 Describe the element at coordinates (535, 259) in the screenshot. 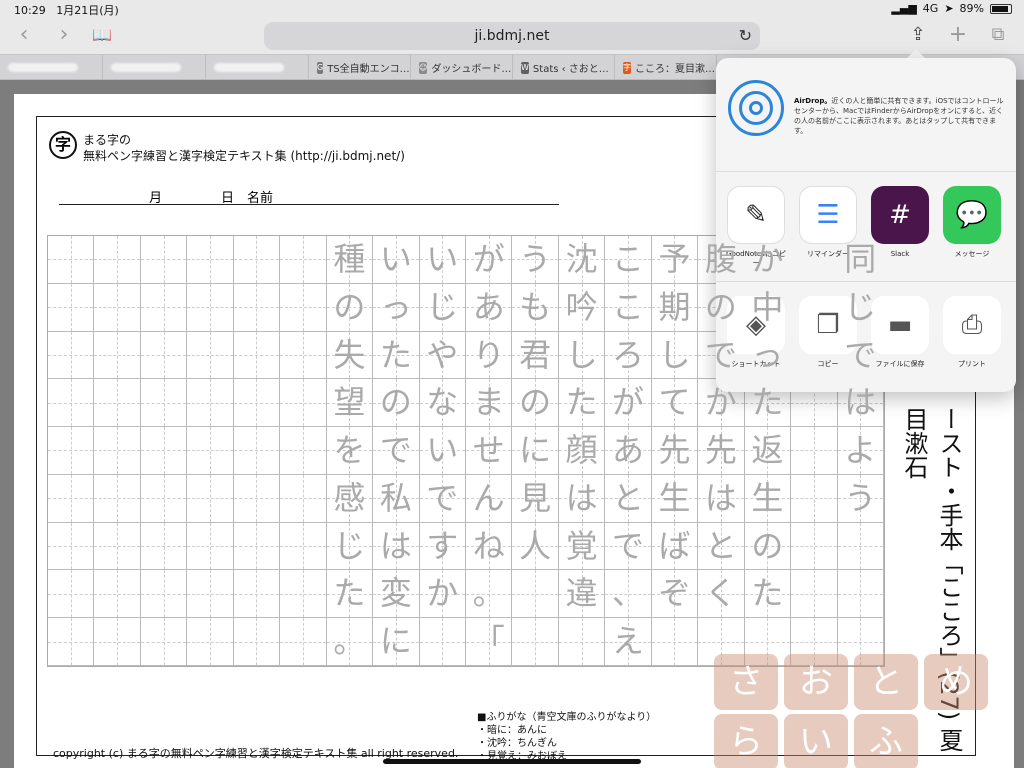

I see `grid-character: う` at that location.